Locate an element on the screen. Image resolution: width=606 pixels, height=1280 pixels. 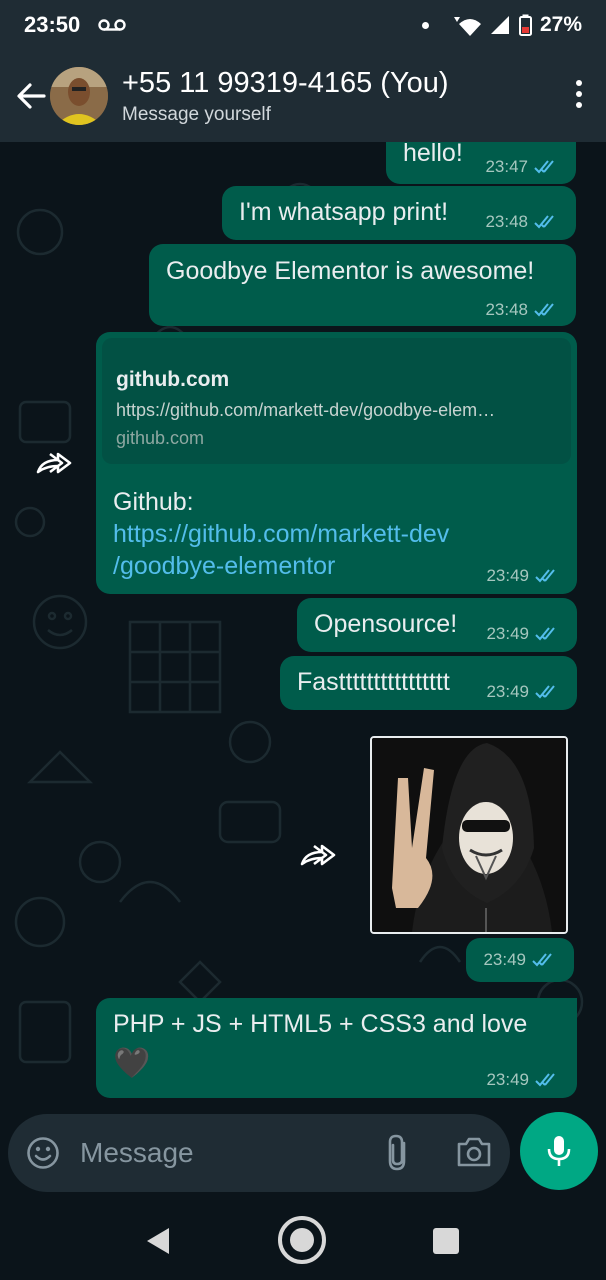
emoji-icon is located at coordinates (43, 1153).